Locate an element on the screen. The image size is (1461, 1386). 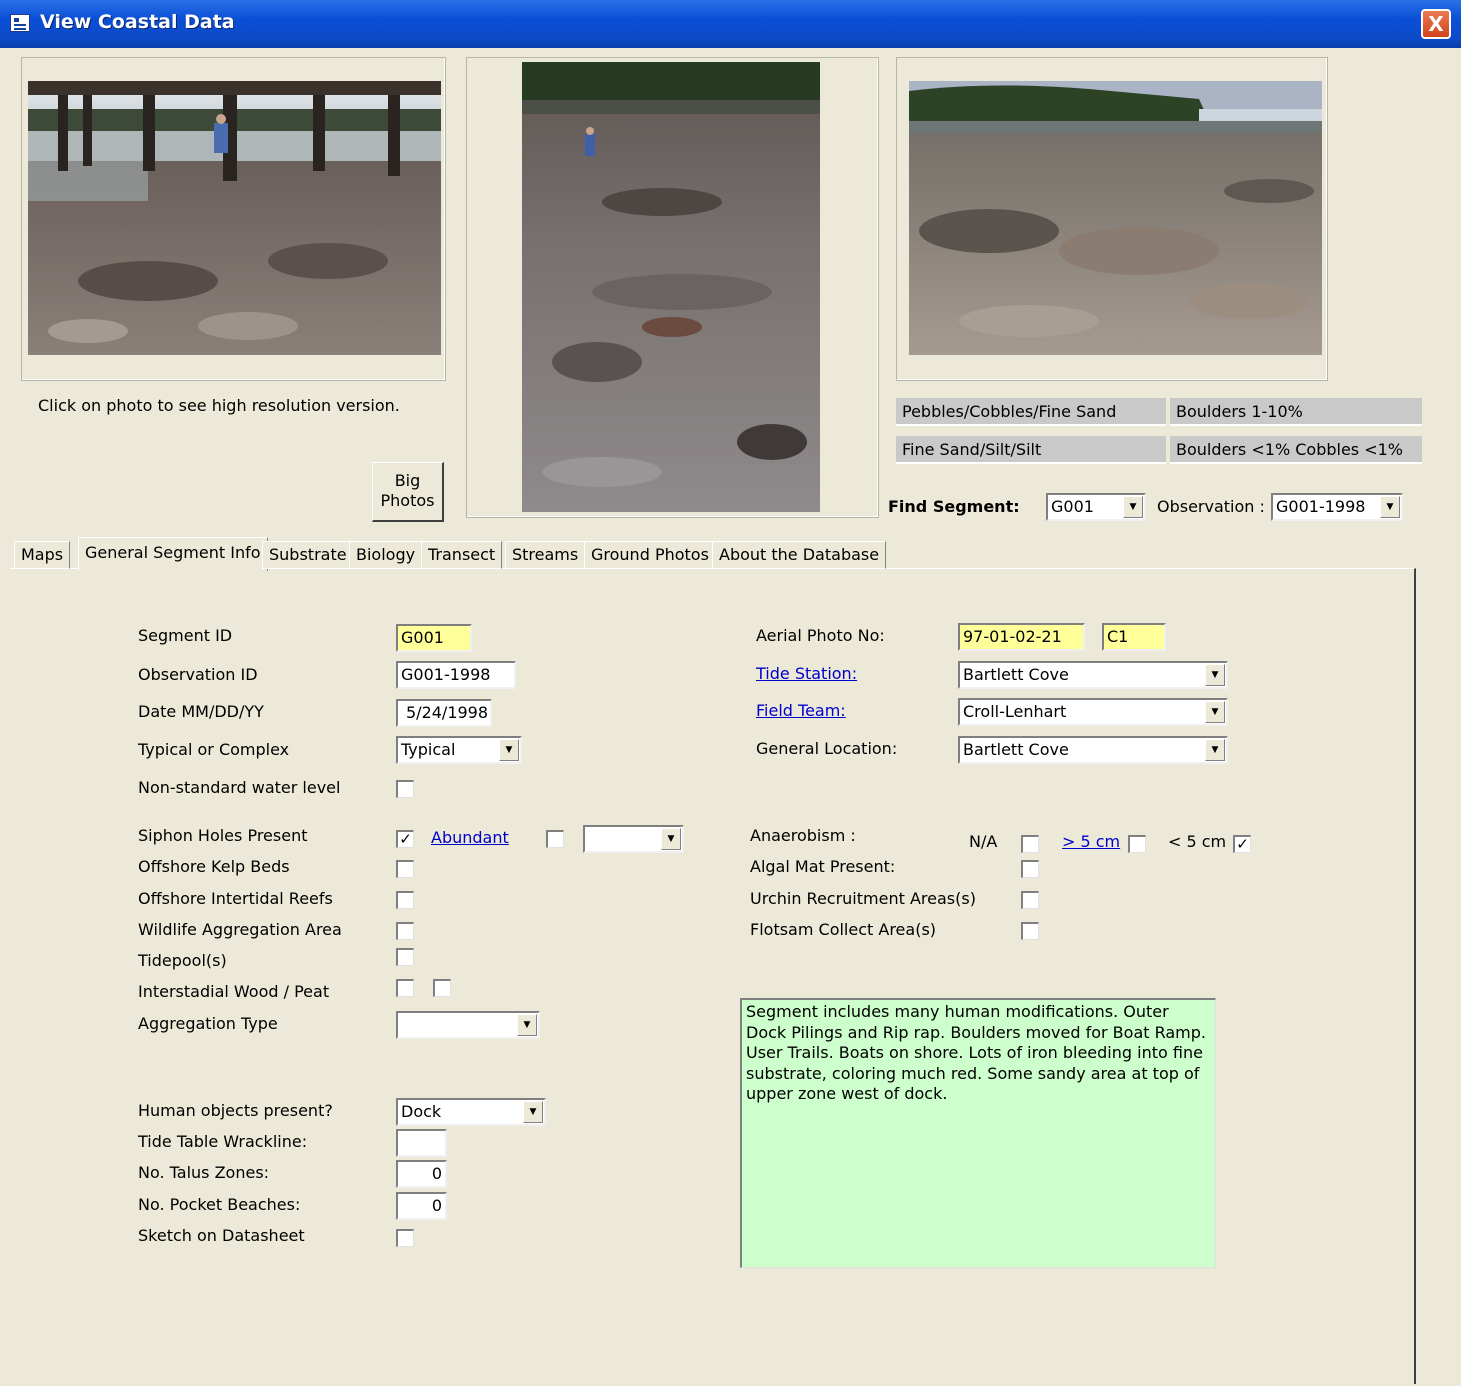
algal-mat-checkbox is located at coordinates (1030, 869).